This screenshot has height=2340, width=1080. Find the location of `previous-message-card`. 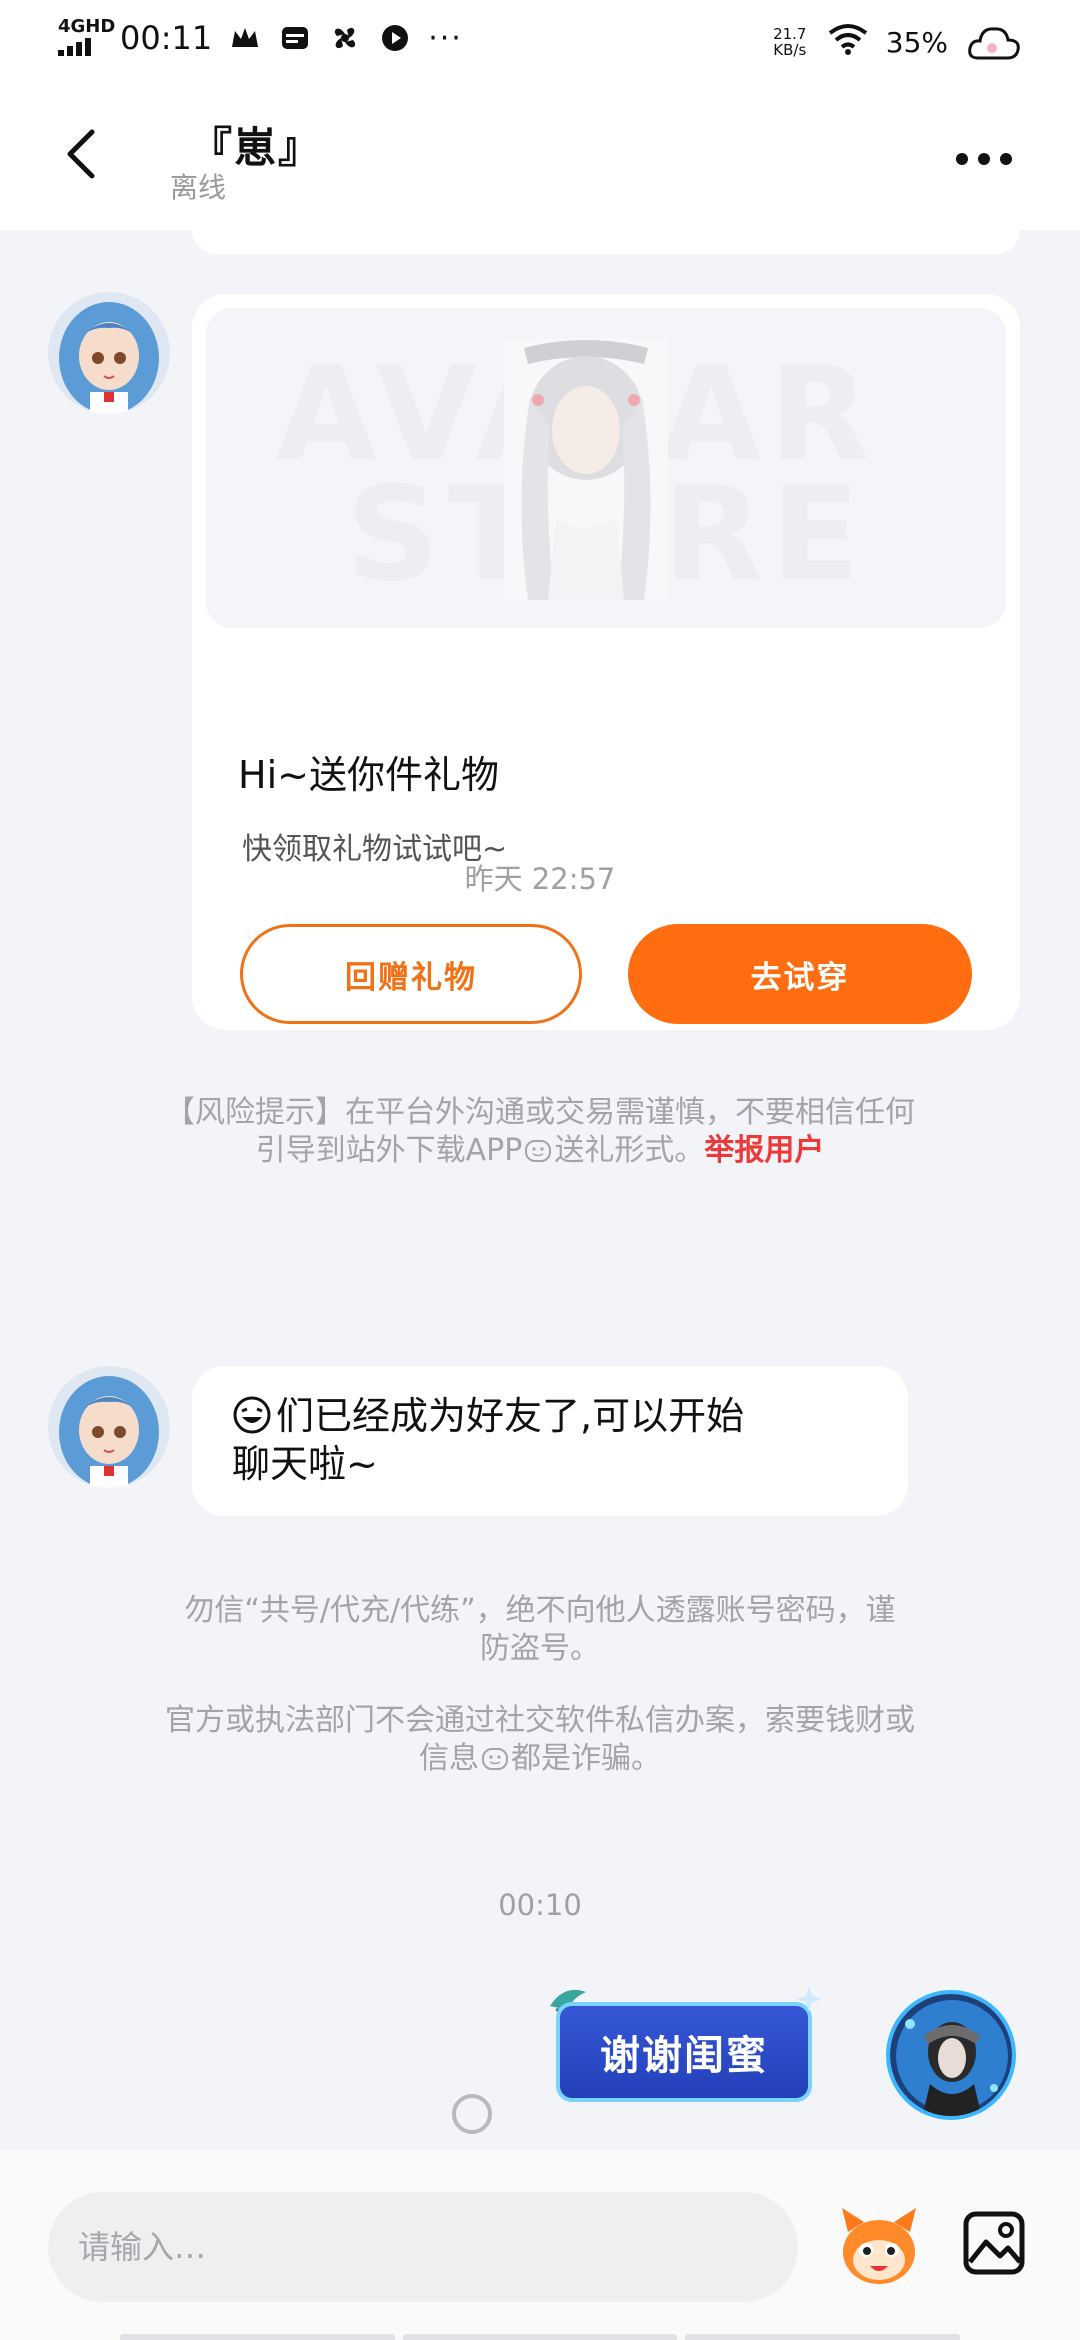

previous-message-card is located at coordinates (606, 242).